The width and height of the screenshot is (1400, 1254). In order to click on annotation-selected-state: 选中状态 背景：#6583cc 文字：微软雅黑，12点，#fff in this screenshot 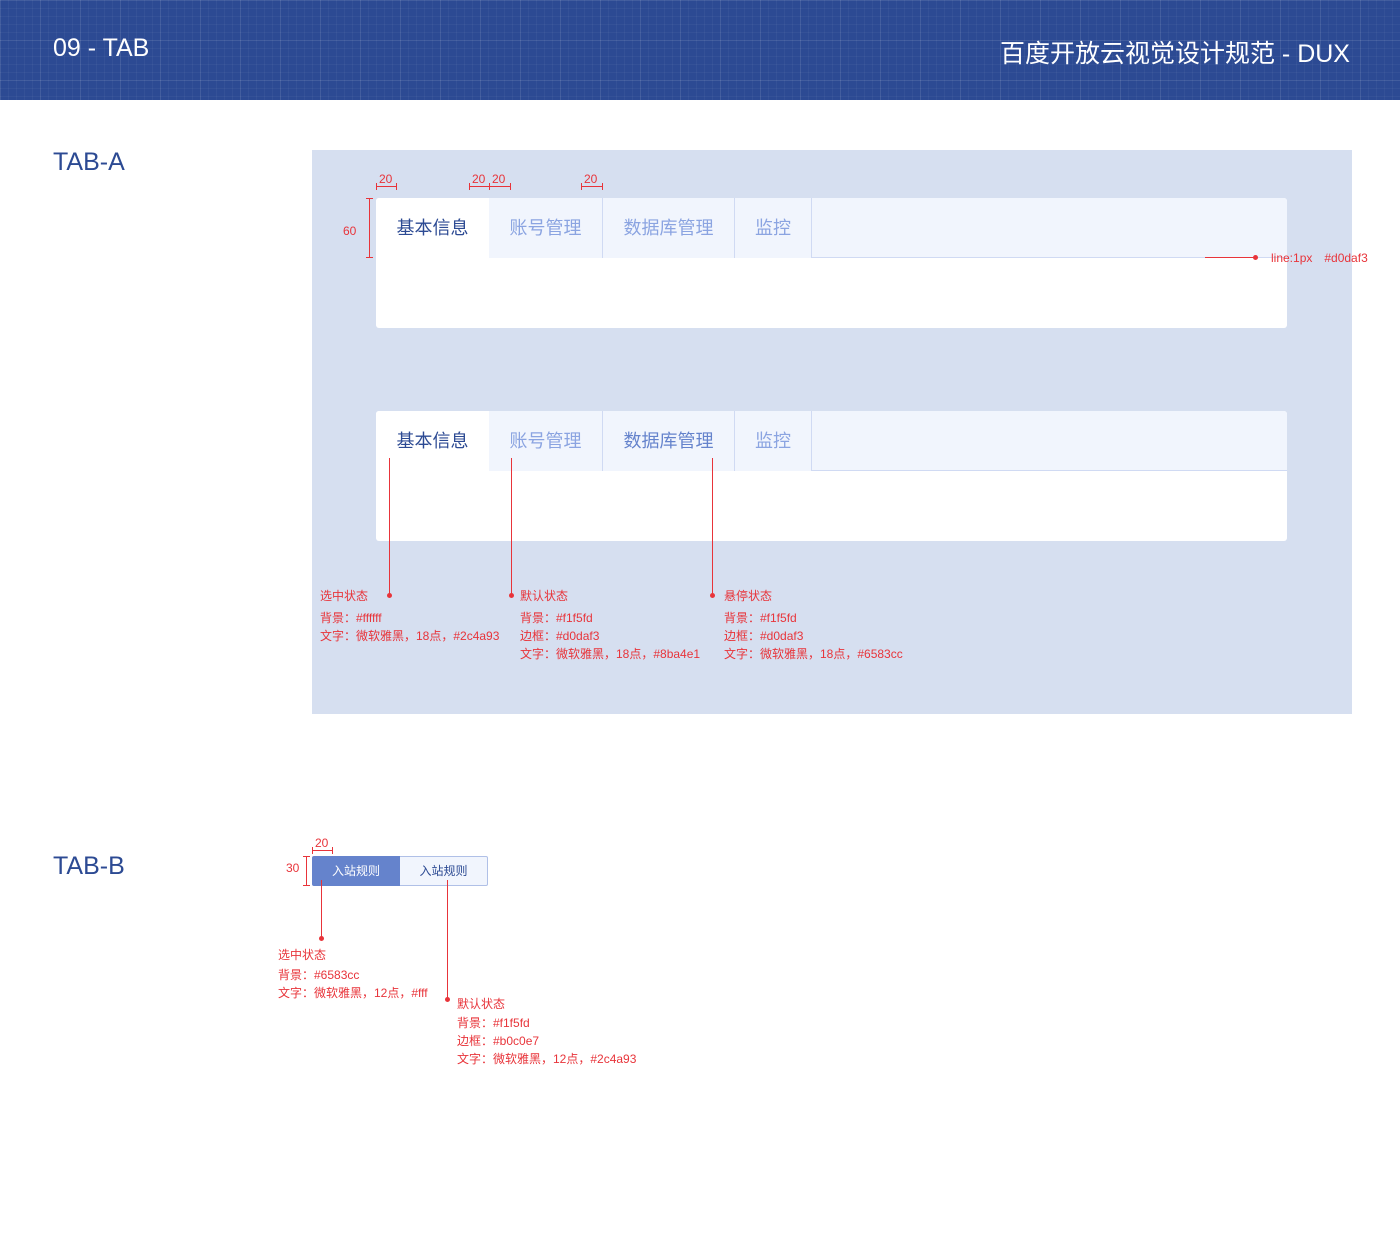, I will do `click(353, 974)`.